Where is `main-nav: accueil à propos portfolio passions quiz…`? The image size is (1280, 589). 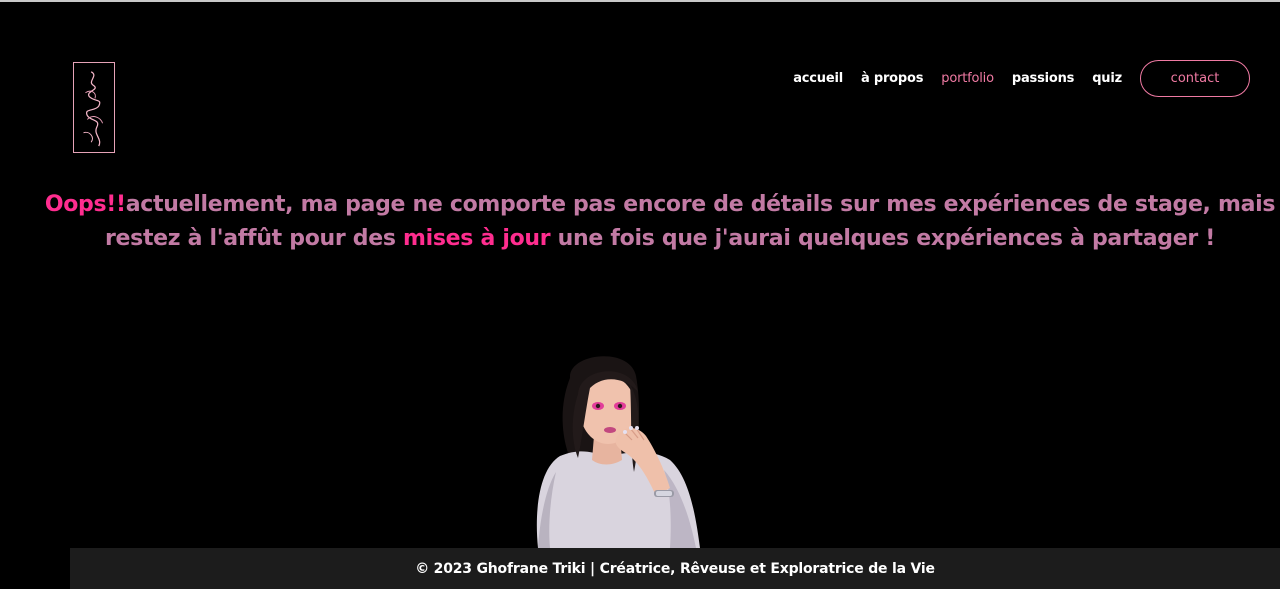 main-nav: accueil à propos portfolio passions quiz… is located at coordinates (1021, 78).